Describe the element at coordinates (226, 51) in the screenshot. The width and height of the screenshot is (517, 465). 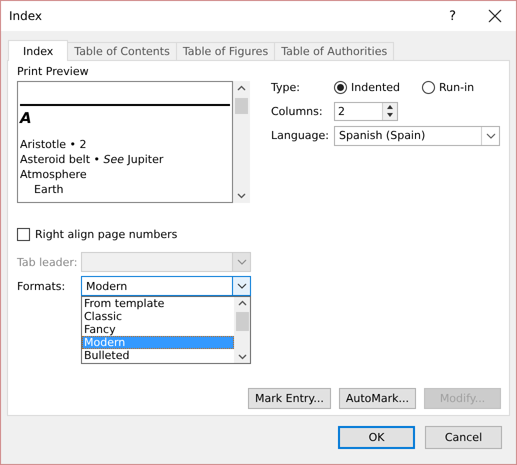
I see `tab: Table of Figures` at that location.